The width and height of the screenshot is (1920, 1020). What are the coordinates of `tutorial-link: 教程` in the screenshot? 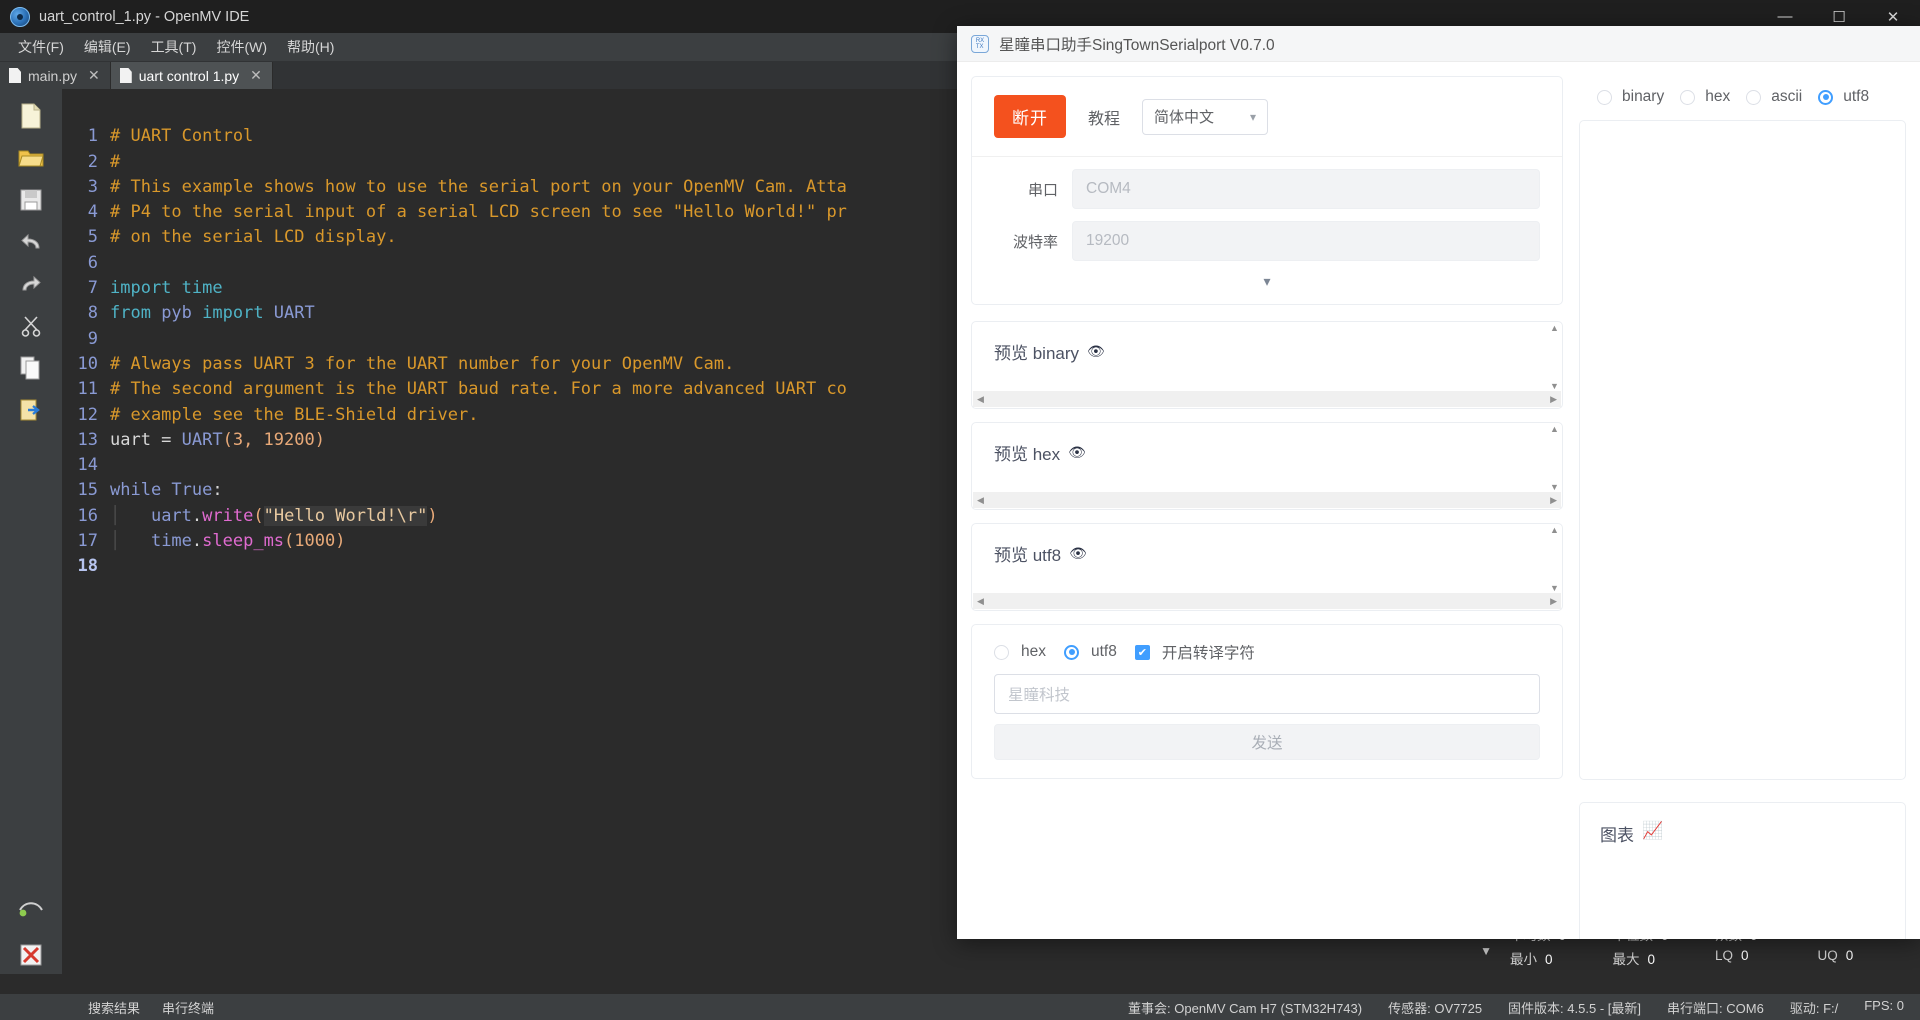 It's located at (1104, 117).